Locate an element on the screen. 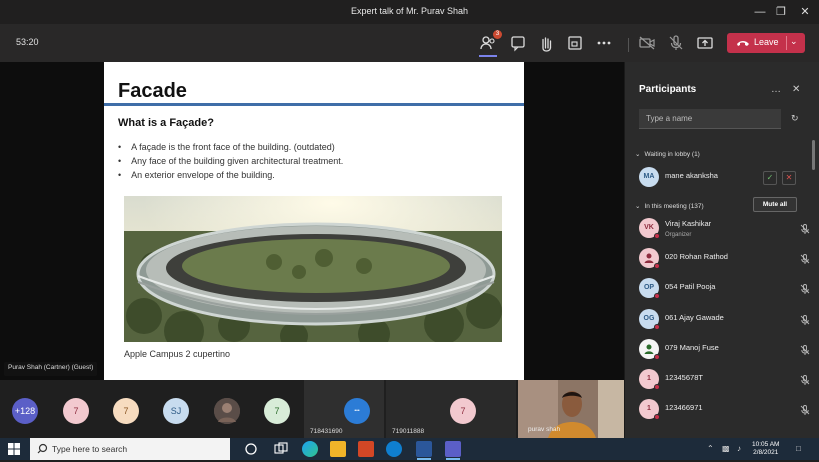 The width and height of the screenshot is (819, 462). close-panel-icon: ✕ is located at coordinates (796, 89).